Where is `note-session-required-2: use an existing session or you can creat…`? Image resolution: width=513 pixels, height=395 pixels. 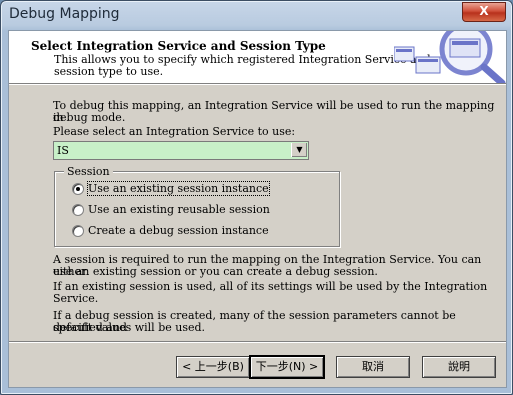
note-session-required-2: use an existing session or you can creat… is located at coordinates (215, 271).